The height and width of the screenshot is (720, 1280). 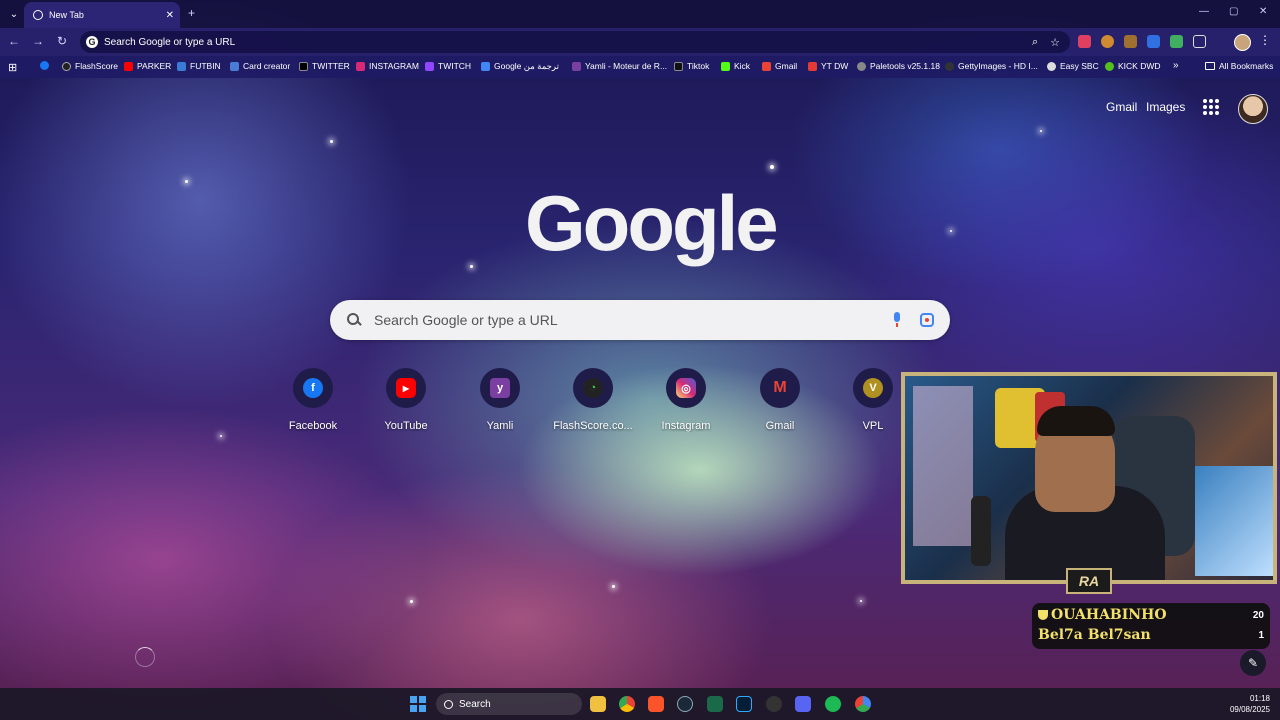 I want to click on clock-date: 09/08/2025, so click(x=1249, y=709).